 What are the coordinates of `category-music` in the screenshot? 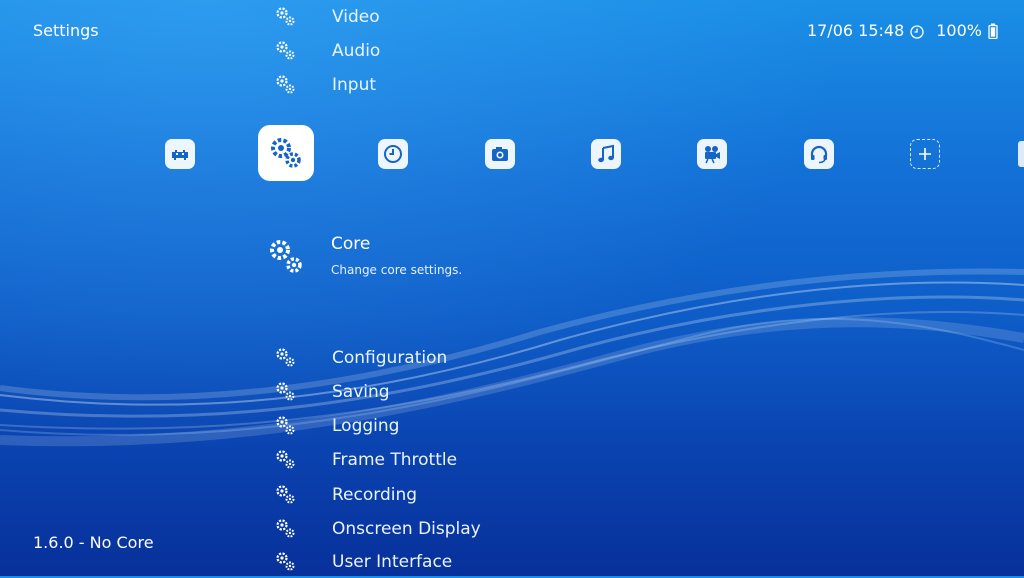 It's located at (606, 154).